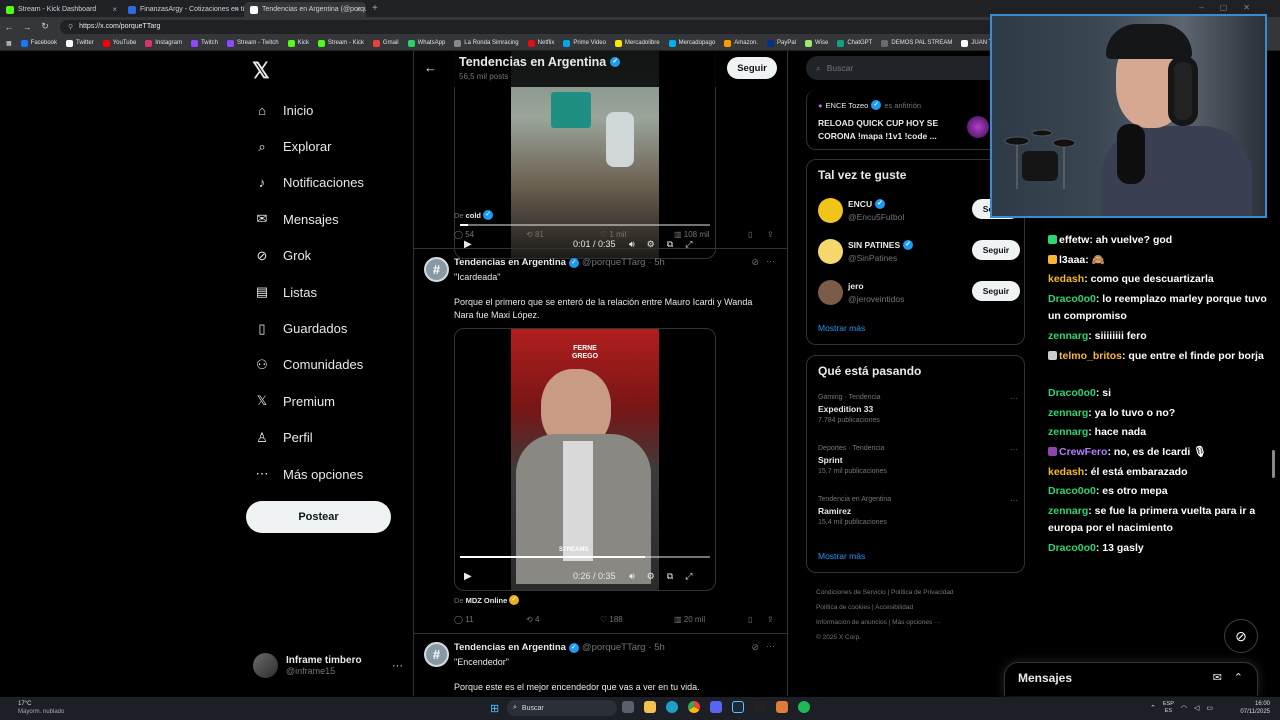 This screenshot has height=720, width=1280. Describe the element at coordinates (385, 43) in the screenshot. I see `bookmark-item: Gmail` at that location.